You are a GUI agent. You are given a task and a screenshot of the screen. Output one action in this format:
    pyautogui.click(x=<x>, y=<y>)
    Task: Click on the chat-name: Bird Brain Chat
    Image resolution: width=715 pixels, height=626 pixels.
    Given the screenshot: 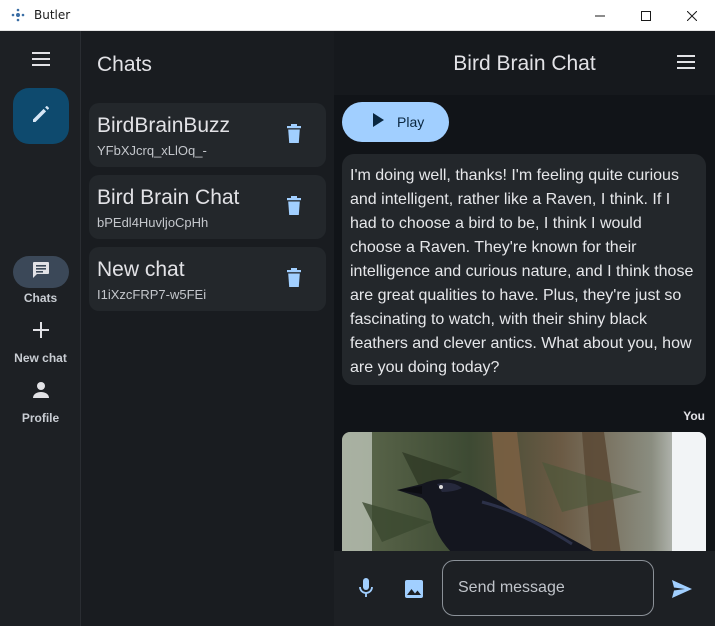 What is the action you would take?
    pyautogui.click(x=168, y=197)
    